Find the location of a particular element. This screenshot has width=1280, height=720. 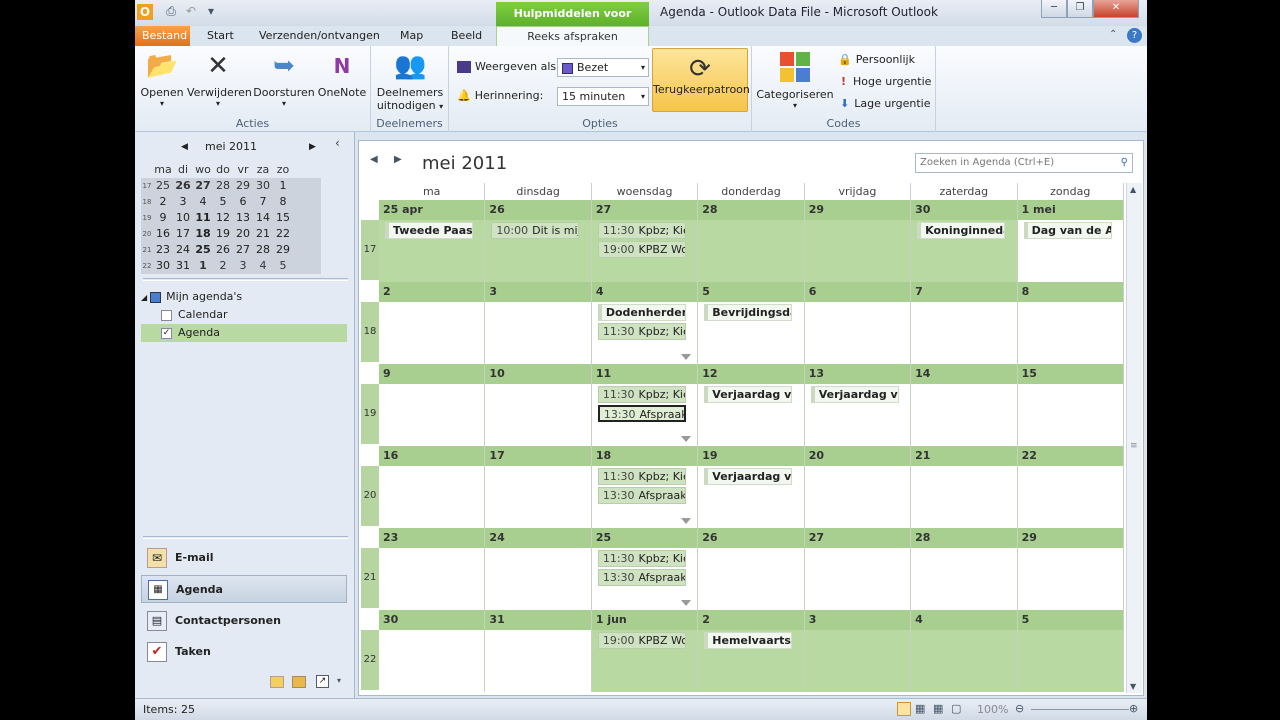

view-list-icon: ▦ is located at coordinates (920, 708).